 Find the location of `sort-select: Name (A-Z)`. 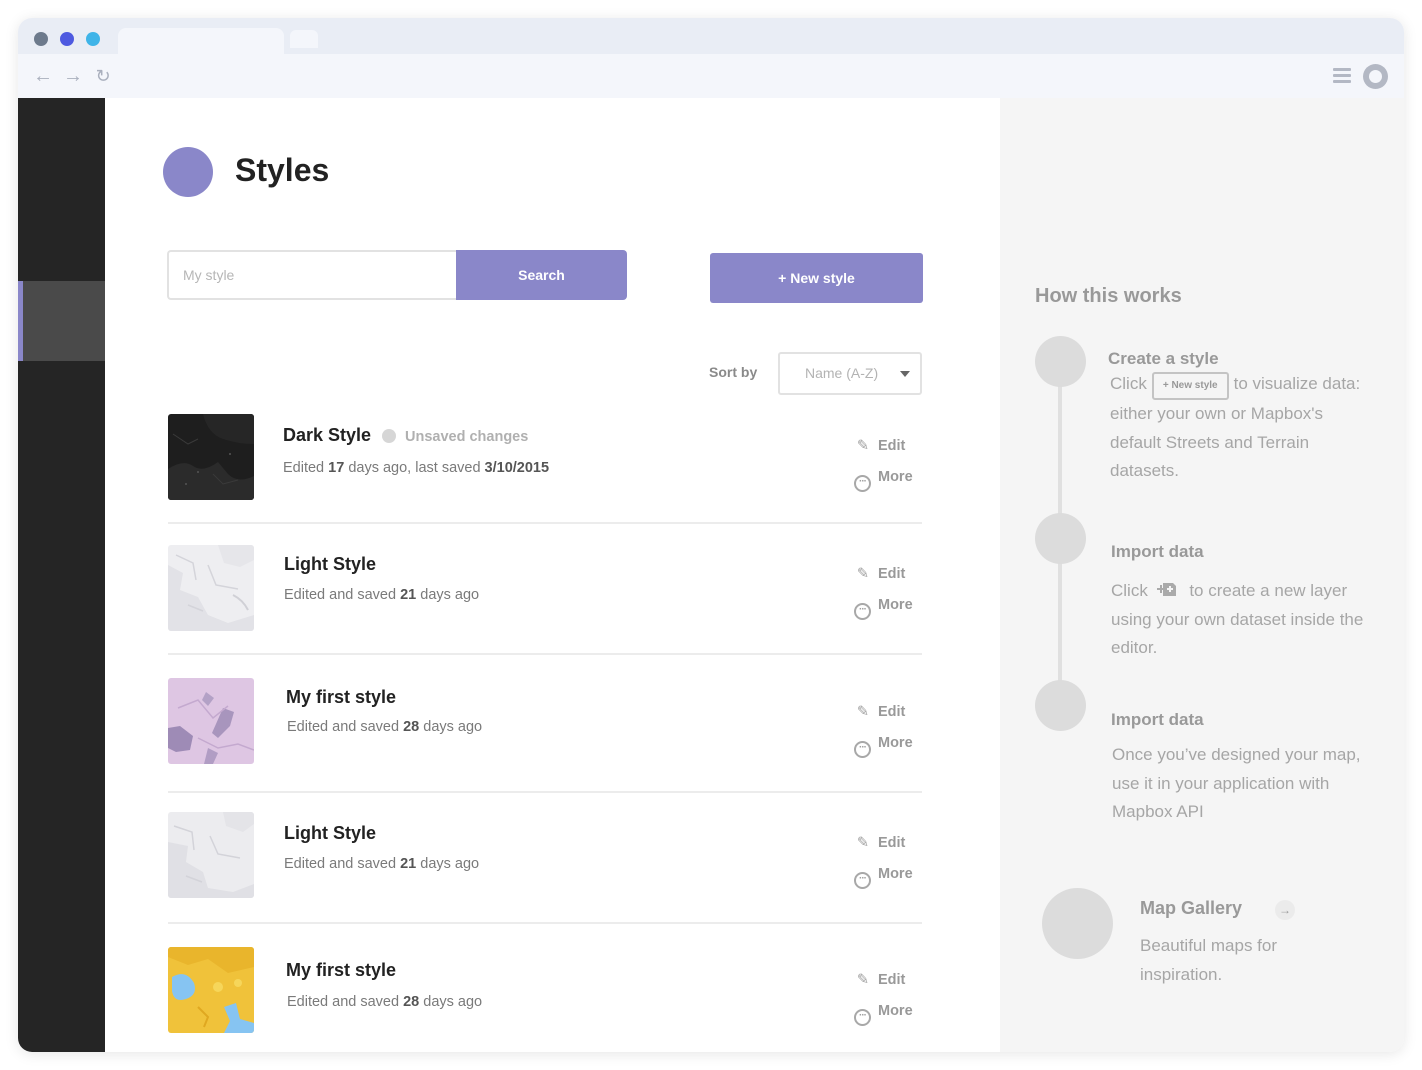

sort-select: Name (A-Z) is located at coordinates (850, 373).